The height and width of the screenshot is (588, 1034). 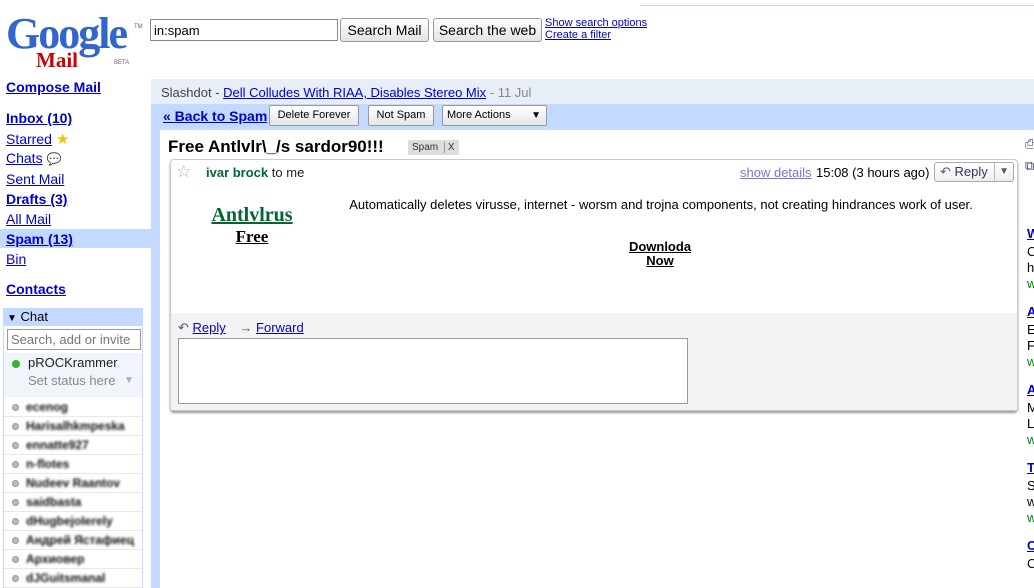 What do you see at coordinates (1030, 233) in the screenshot?
I see `right-column-clip-text: W` at bounding box center [1030, 233].